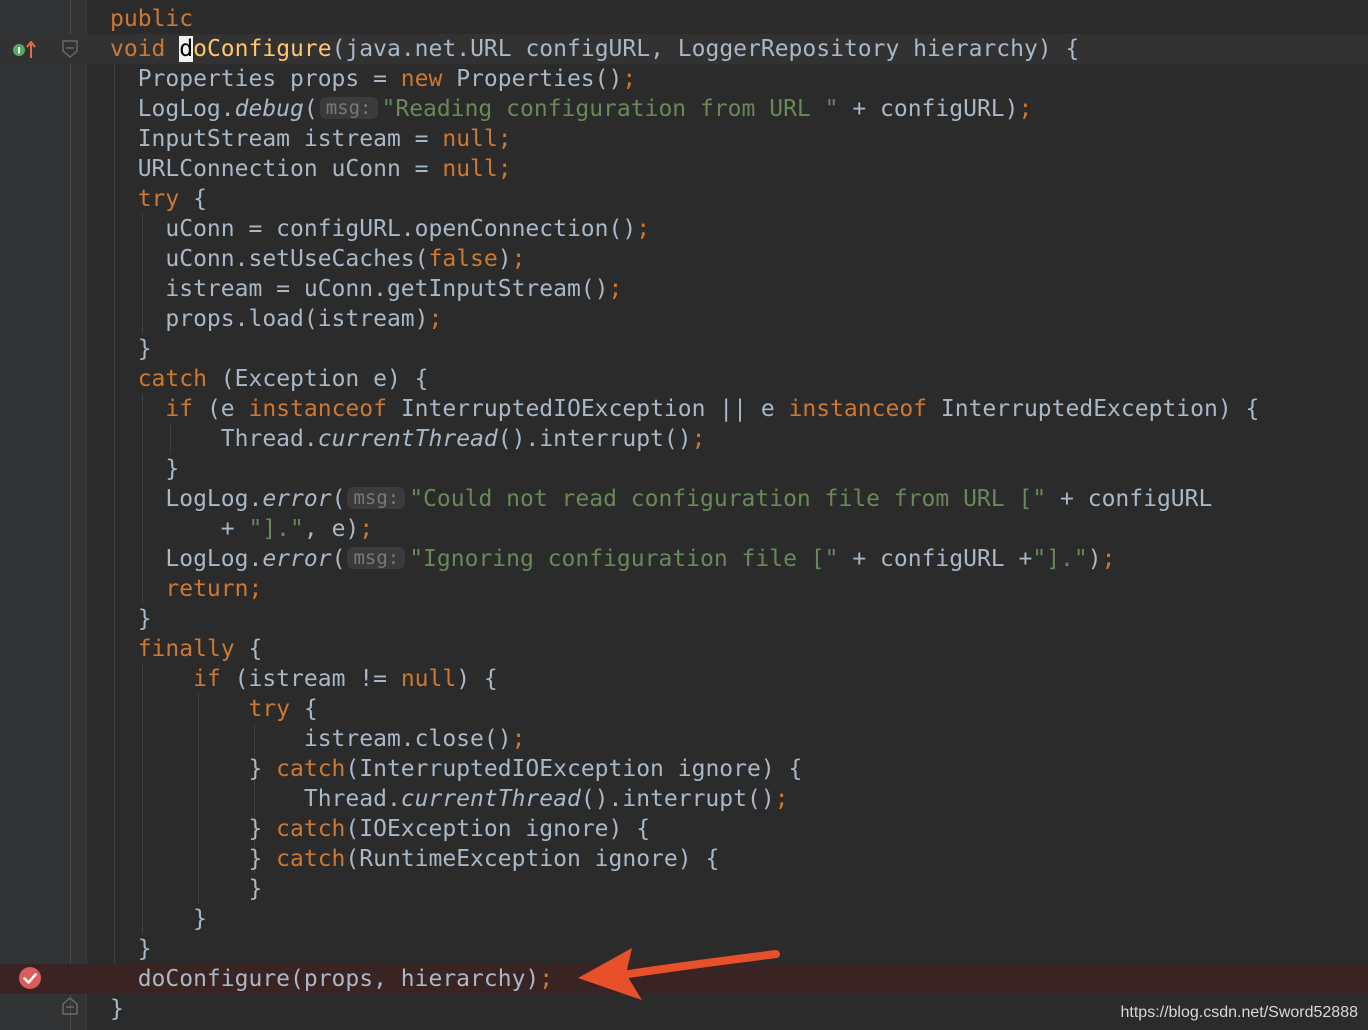 The image size is (1368, 1030). I want to click on code-token: public, so click(152, 19).